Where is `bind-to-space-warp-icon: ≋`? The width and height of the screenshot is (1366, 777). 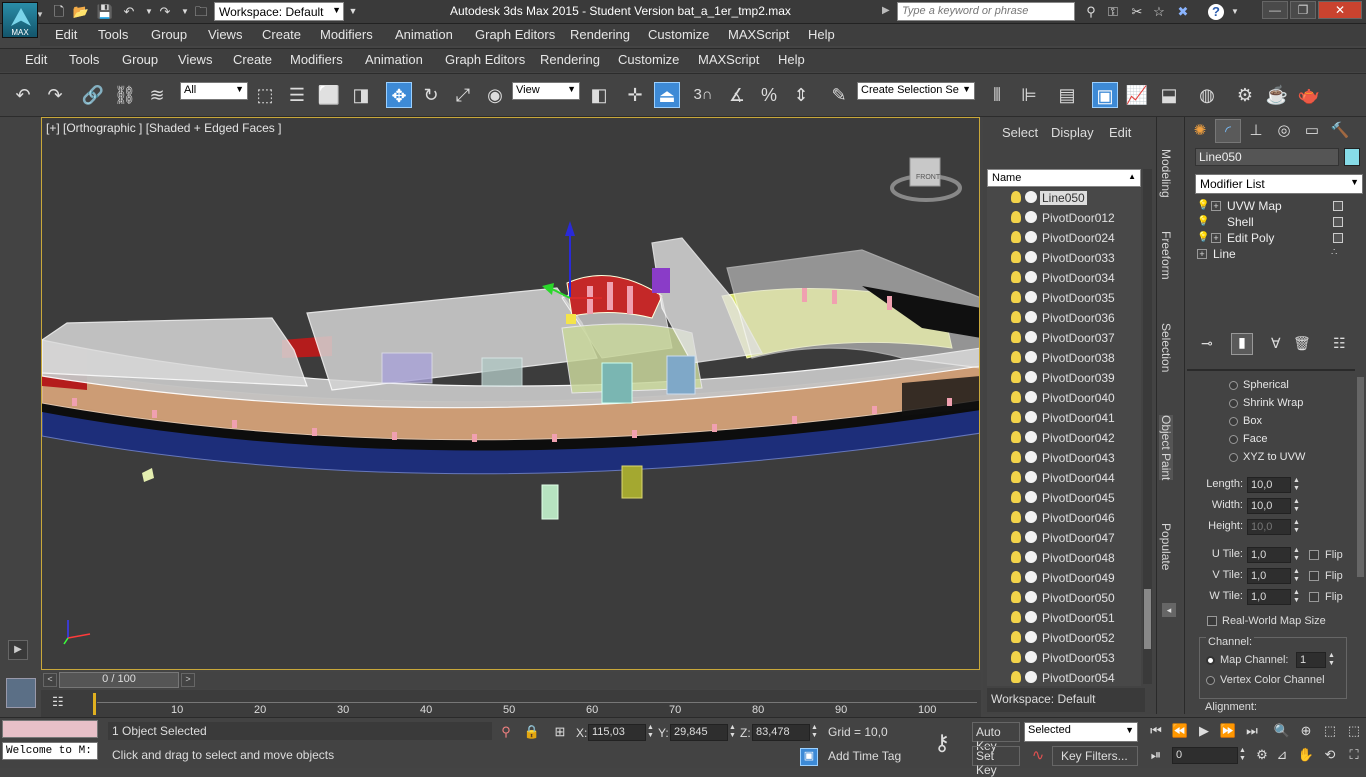 bind-to-space-warp-icon: ≋ is located at coordinates (157, 95).